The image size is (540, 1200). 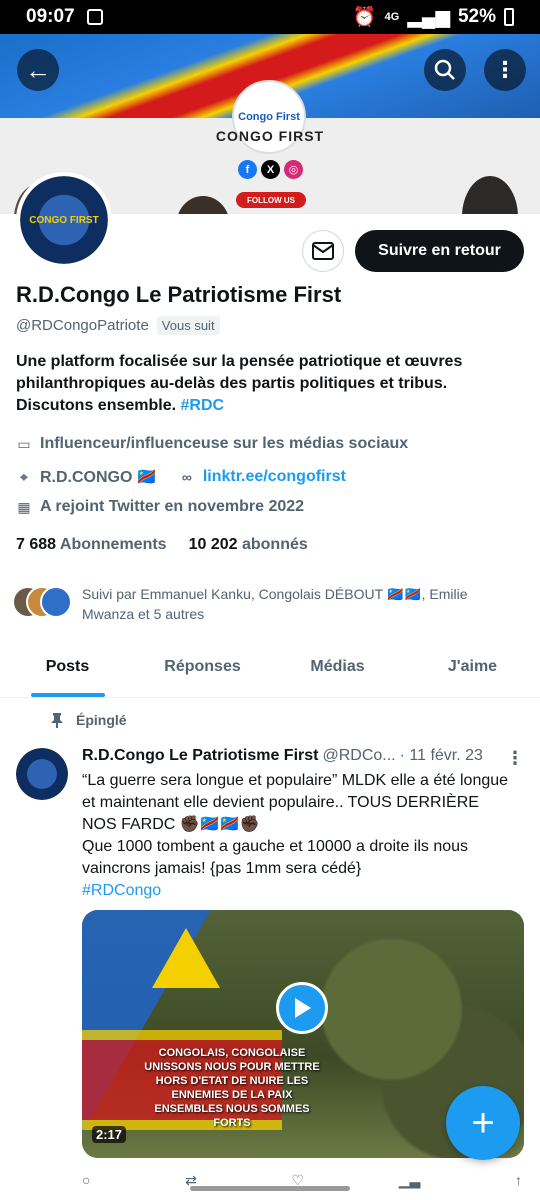 I want to click on follow-back-button: Suivre en retour, so click(x=439, y=251).